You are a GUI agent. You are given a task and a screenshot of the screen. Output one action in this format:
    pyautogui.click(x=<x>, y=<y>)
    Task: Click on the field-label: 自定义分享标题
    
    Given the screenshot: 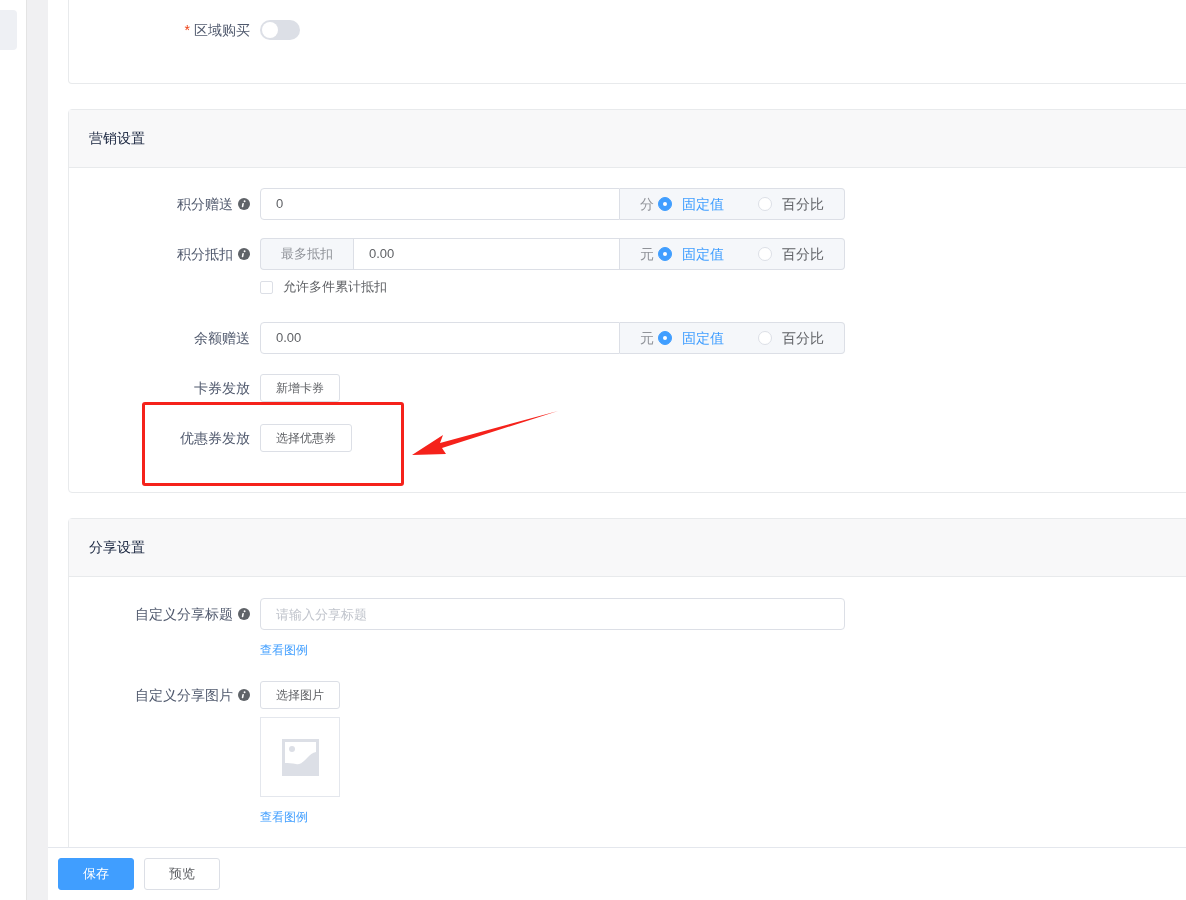 What is the action you would take?
    pyautogui.click(x=184, y=614)
    